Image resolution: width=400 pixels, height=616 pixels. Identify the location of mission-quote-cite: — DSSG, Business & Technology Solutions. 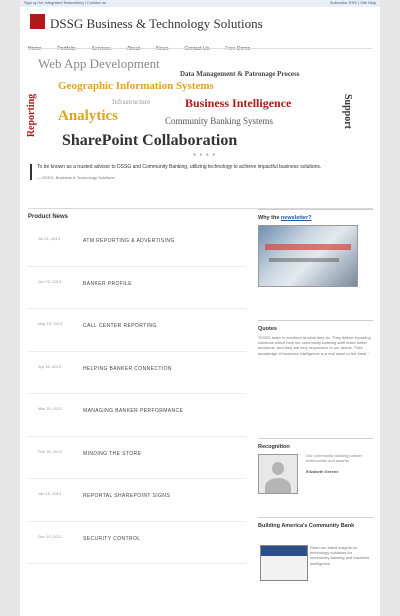
(76, 177).